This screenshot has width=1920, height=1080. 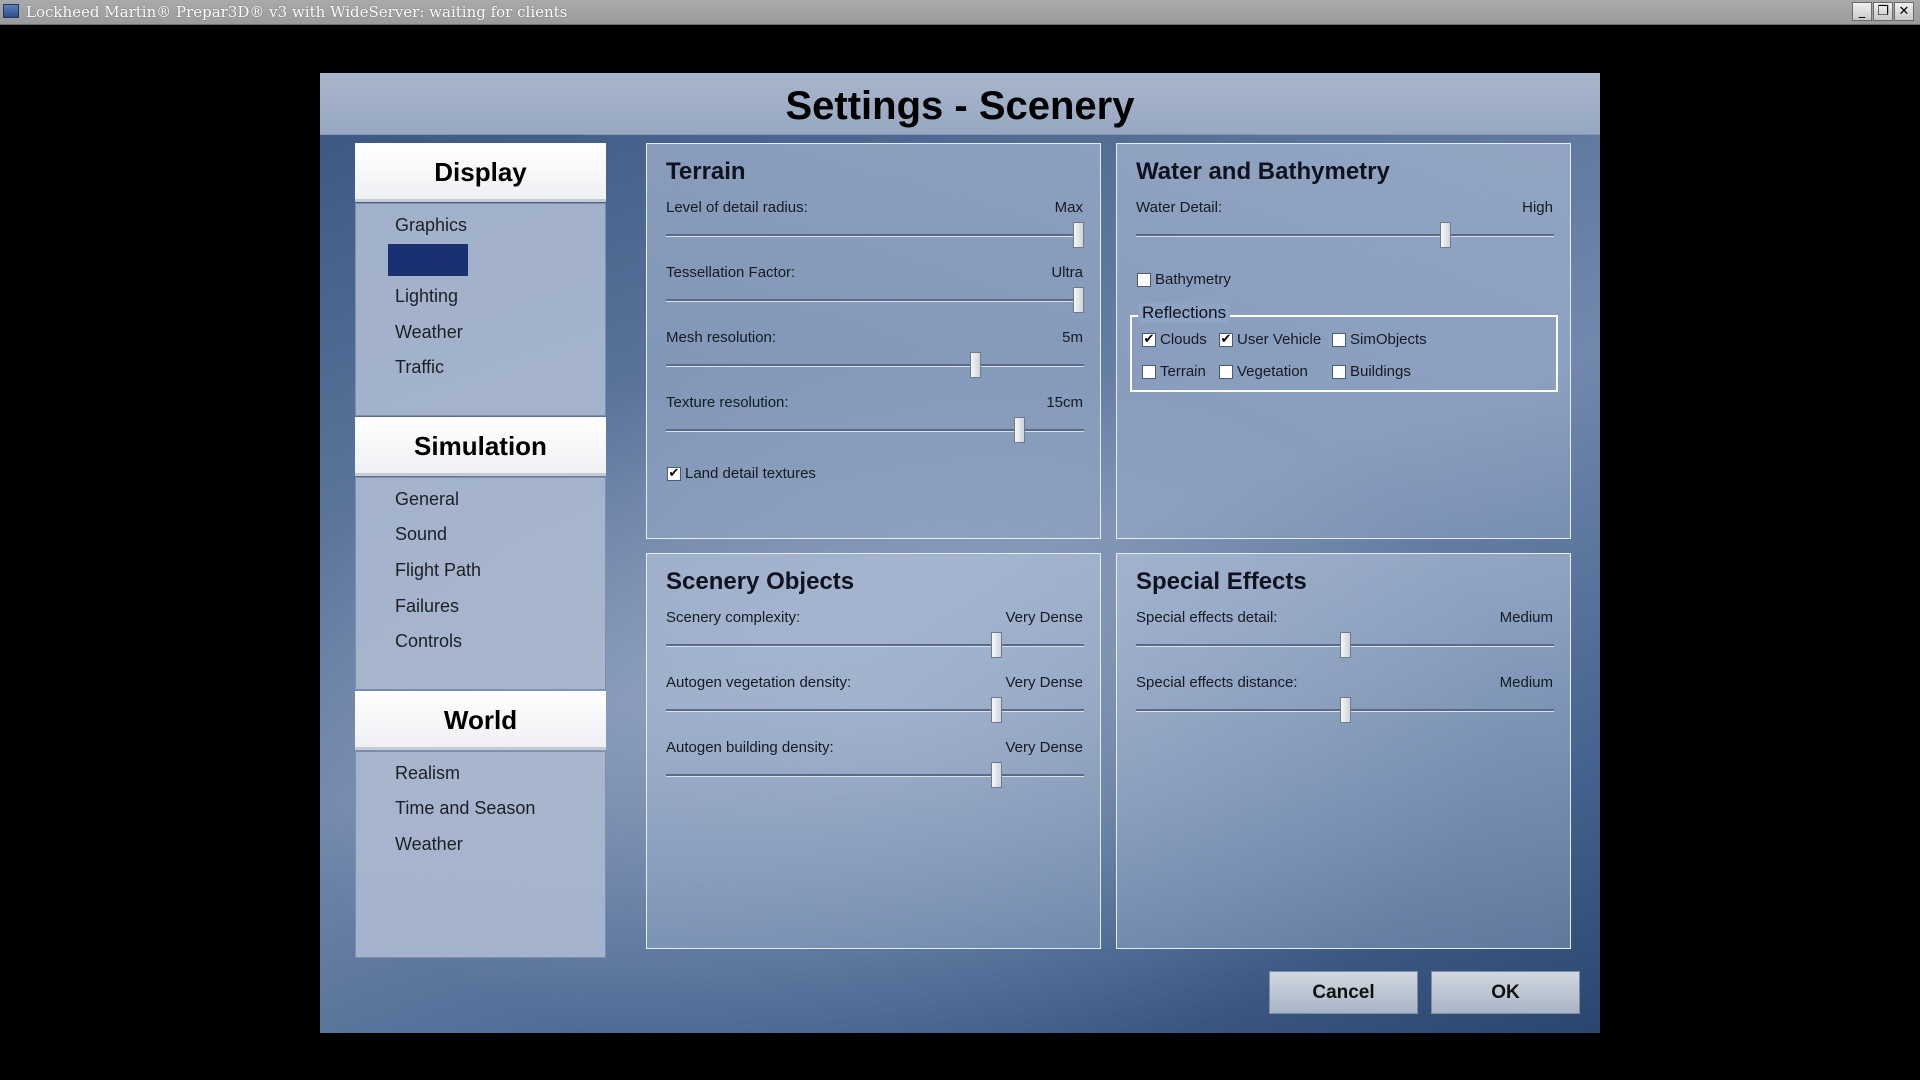 I want to click on sidebar-item-traffic: Traffic, so click(x=419, y=367).